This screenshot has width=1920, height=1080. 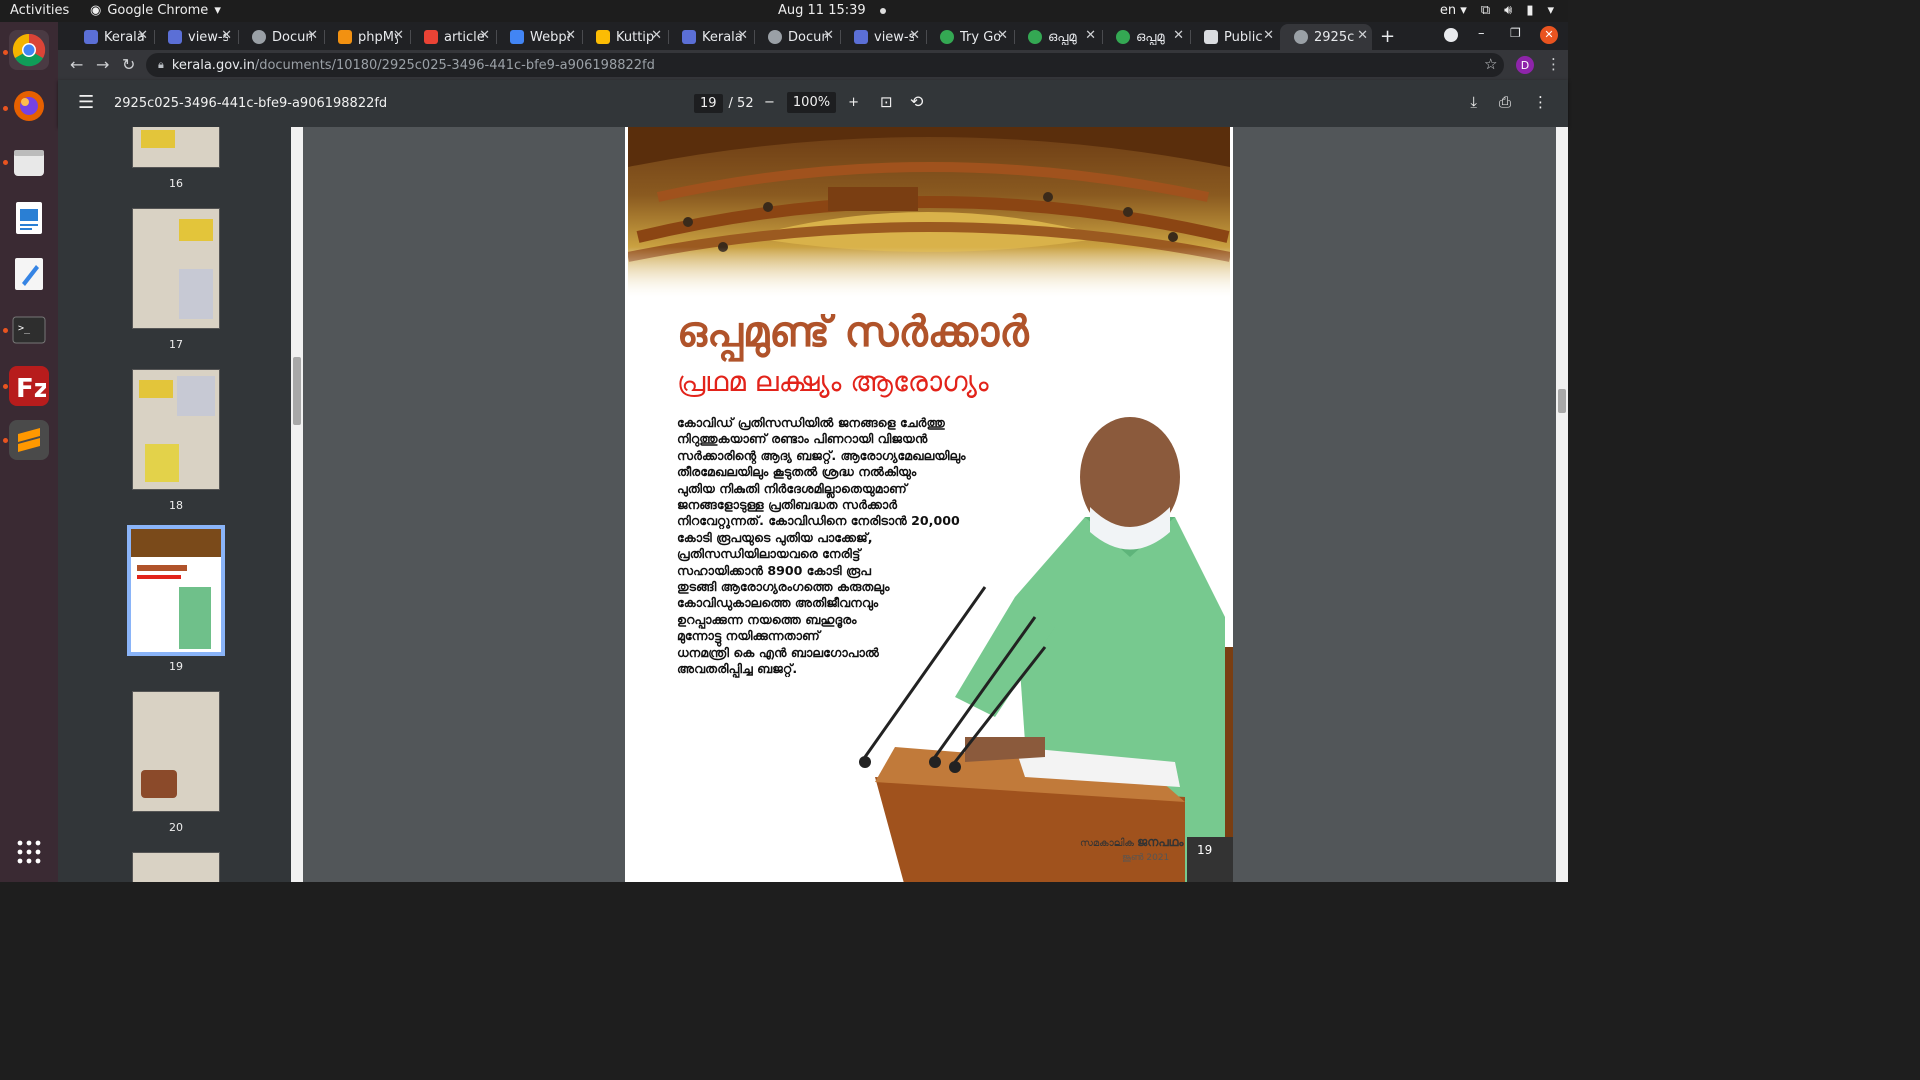 What do you see at coordinates (1562, 504) in the screenshot?
I see `main-scrollbar` at bounding box center [1562, 504].